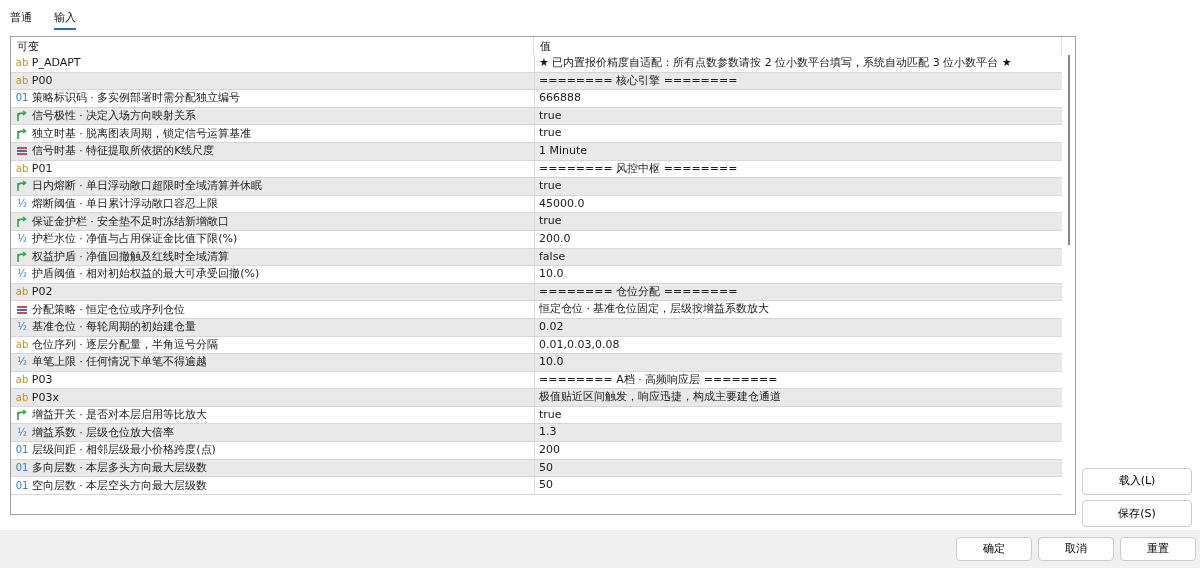  Describe the element at coordinates (798, 239) in the screenshot. I see `parameter-value: 200.0` at that location.